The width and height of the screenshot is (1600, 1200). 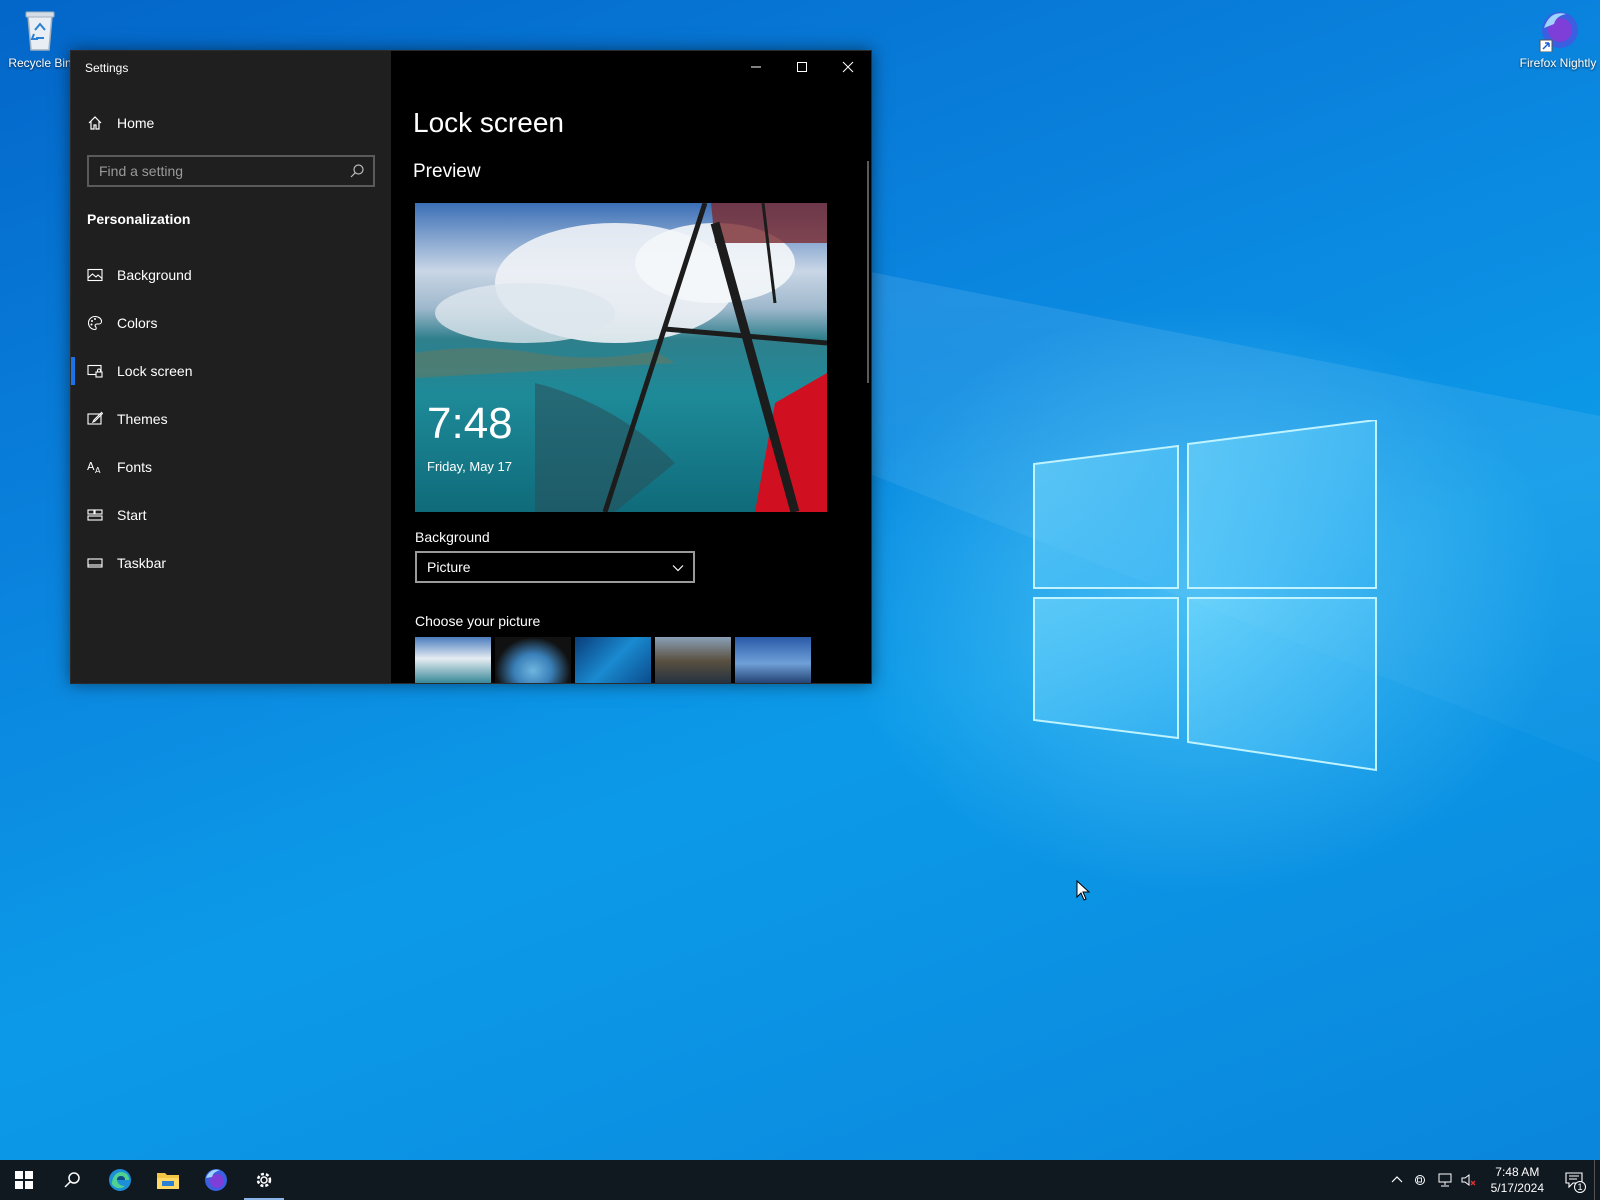 I want to click on background-dropdown-value: Picture, so click(x=449, y=567).